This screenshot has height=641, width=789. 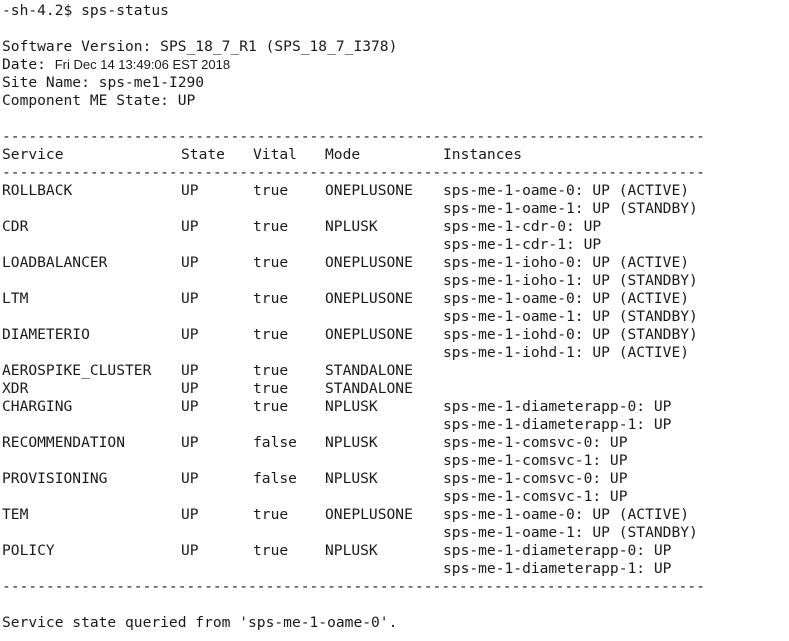 I want to click on service-instance: sps-me-1-cdr-0: UP, so click(x=522, y=226).